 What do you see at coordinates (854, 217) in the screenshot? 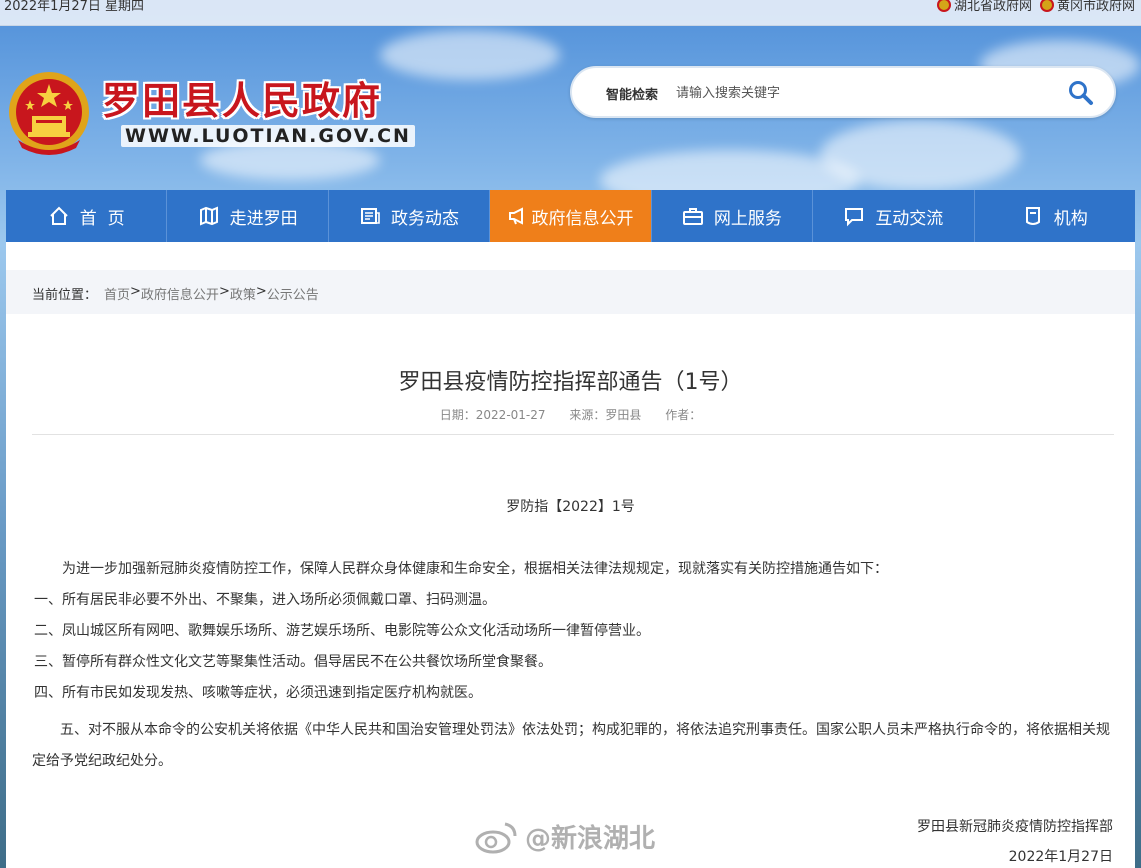
I see `chat-icon` at bounding box center [854, 217].